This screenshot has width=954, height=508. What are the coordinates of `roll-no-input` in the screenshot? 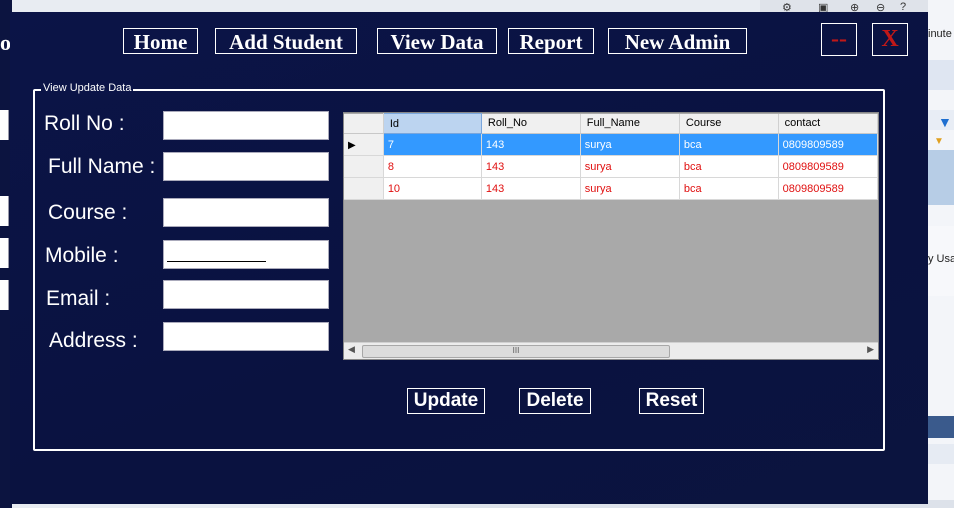 It's located at (246, 125).